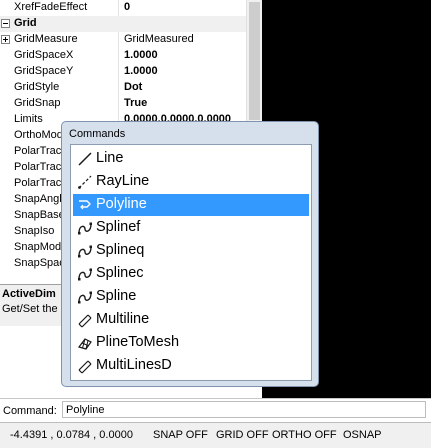 This screenshot has height=448, width=431. What do you see at coordinates (46, 39) in the screenshot?
I see `property-name: GridMeasure` at bounding box center [46, 39].